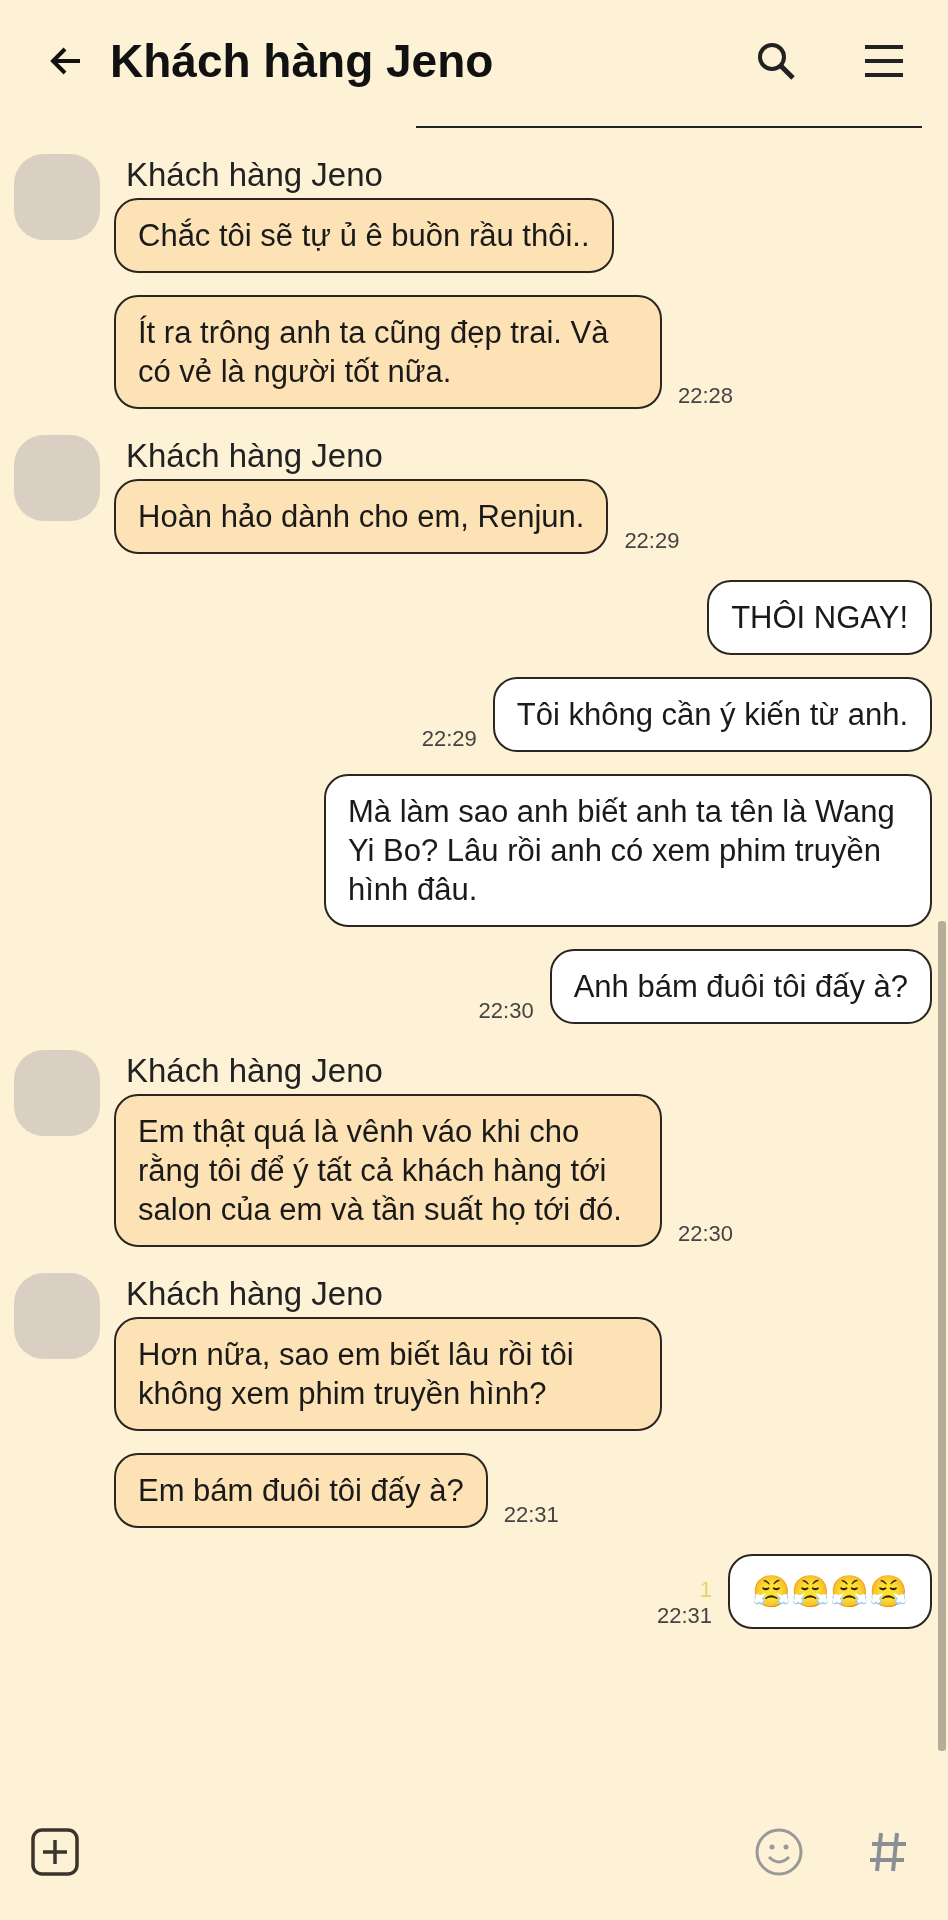 This screenshot has width=948, height=1920. I want to click on message-bubble: Ít ra trông anh ta cũng đẹp trai. Và có vẻ là người tốt nữa., so click(388, 352).